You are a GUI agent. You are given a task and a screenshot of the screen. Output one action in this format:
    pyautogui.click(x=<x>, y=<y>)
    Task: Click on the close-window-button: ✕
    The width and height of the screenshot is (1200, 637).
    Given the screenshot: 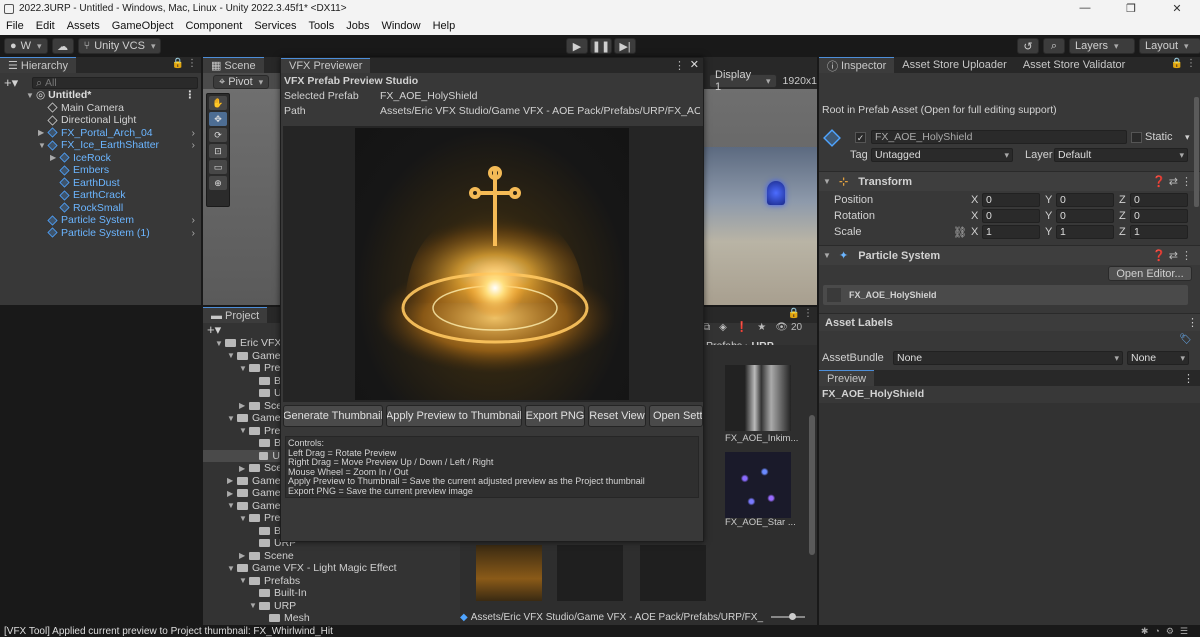 What is the action you would take?
    pyautogui.click(x=1177, y=8)
    